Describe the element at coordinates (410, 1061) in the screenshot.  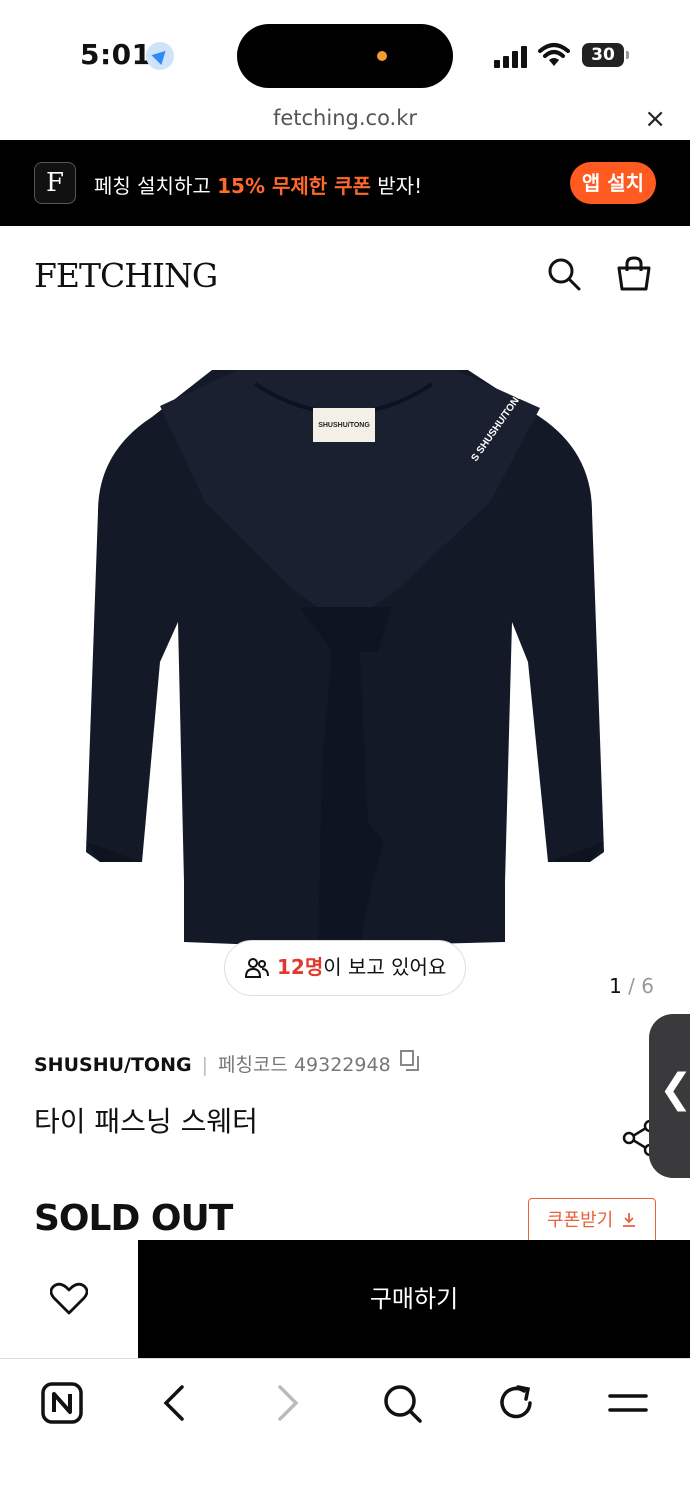
I see `copy-icon` at that location.